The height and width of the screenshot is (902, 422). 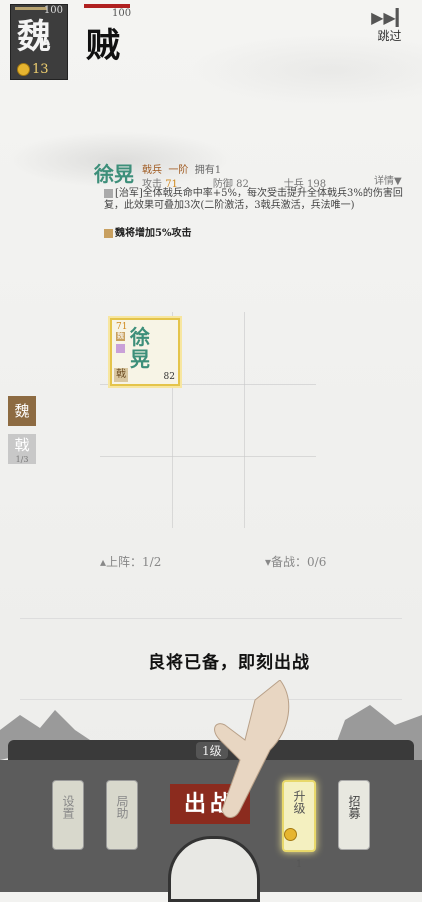 I want to click on faction-bonus: 魏将增加5%攻击, so click(x=147, y=231).